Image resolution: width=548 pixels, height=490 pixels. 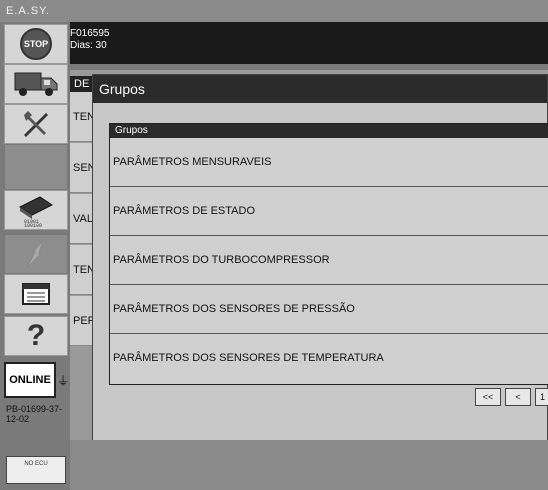 I want to click on list-item: PARÂMETROS DOS SENSORES DE PRESSÃO, so click(x=329, y=309).